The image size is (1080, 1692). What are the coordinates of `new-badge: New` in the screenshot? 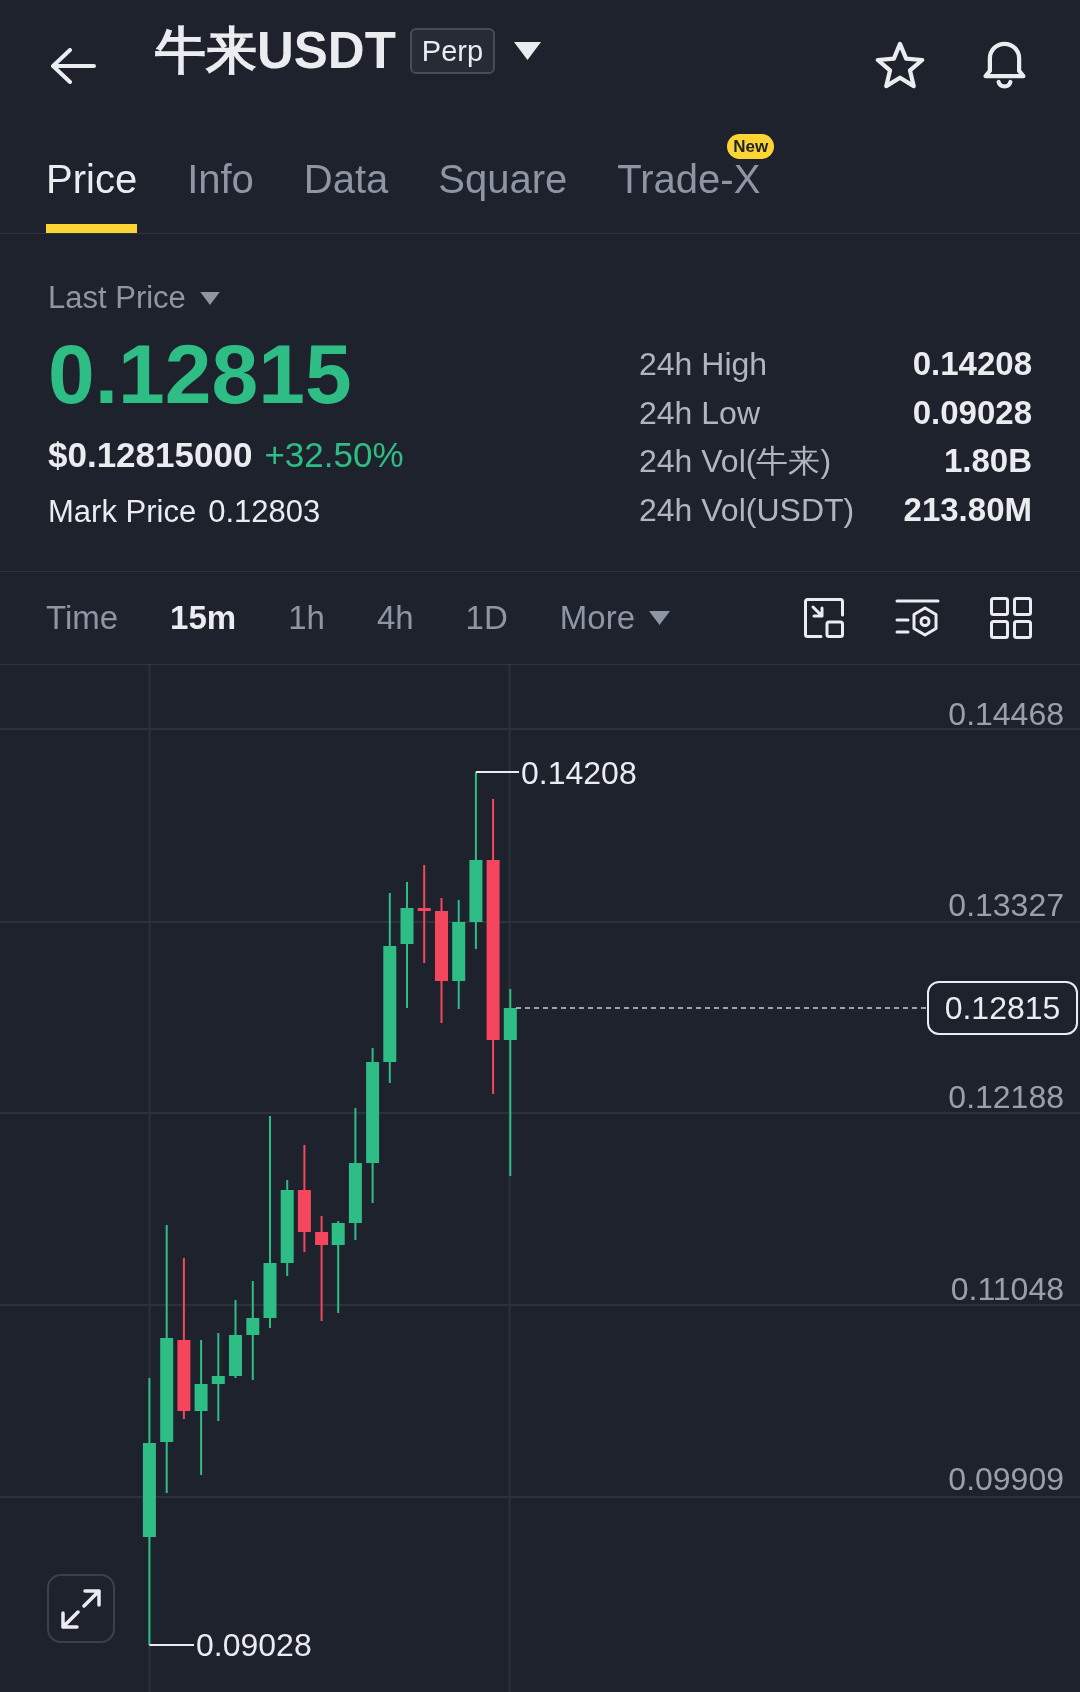 It's located at (751, 146).